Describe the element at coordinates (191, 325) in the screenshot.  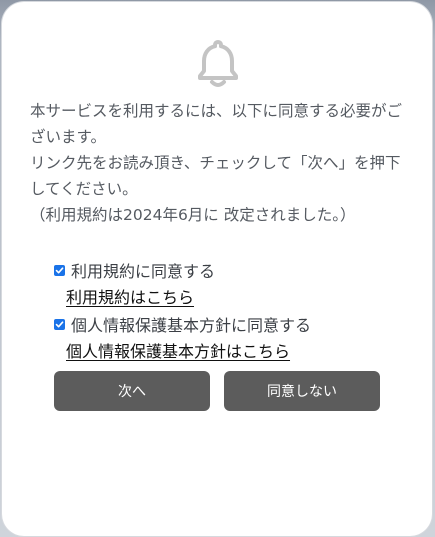
I see `privacy-consent-label: 個人情報保護基本方針に同意する` at that location.